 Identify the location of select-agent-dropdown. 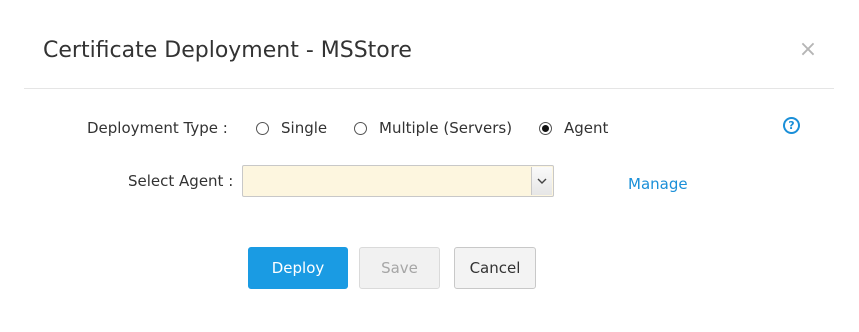
(398, 181).